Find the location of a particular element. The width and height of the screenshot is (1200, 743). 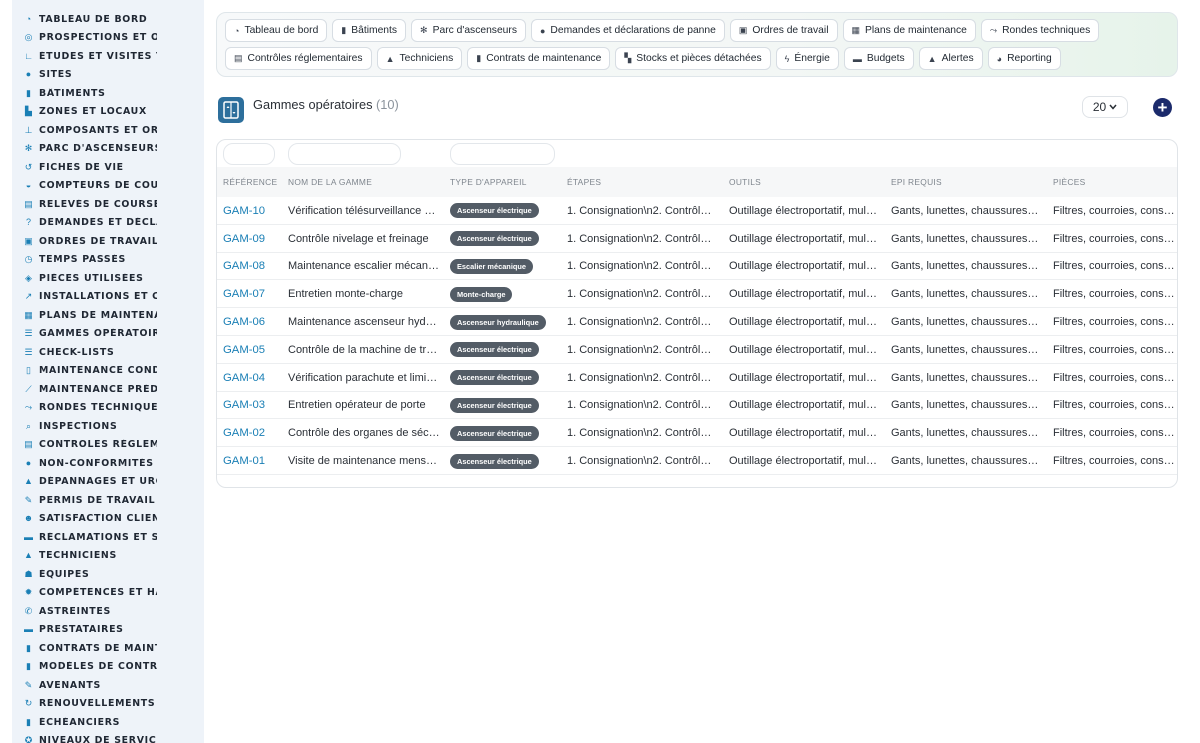

nav-button: ▣ Ordres de travail is located at coordinates (783, 30).